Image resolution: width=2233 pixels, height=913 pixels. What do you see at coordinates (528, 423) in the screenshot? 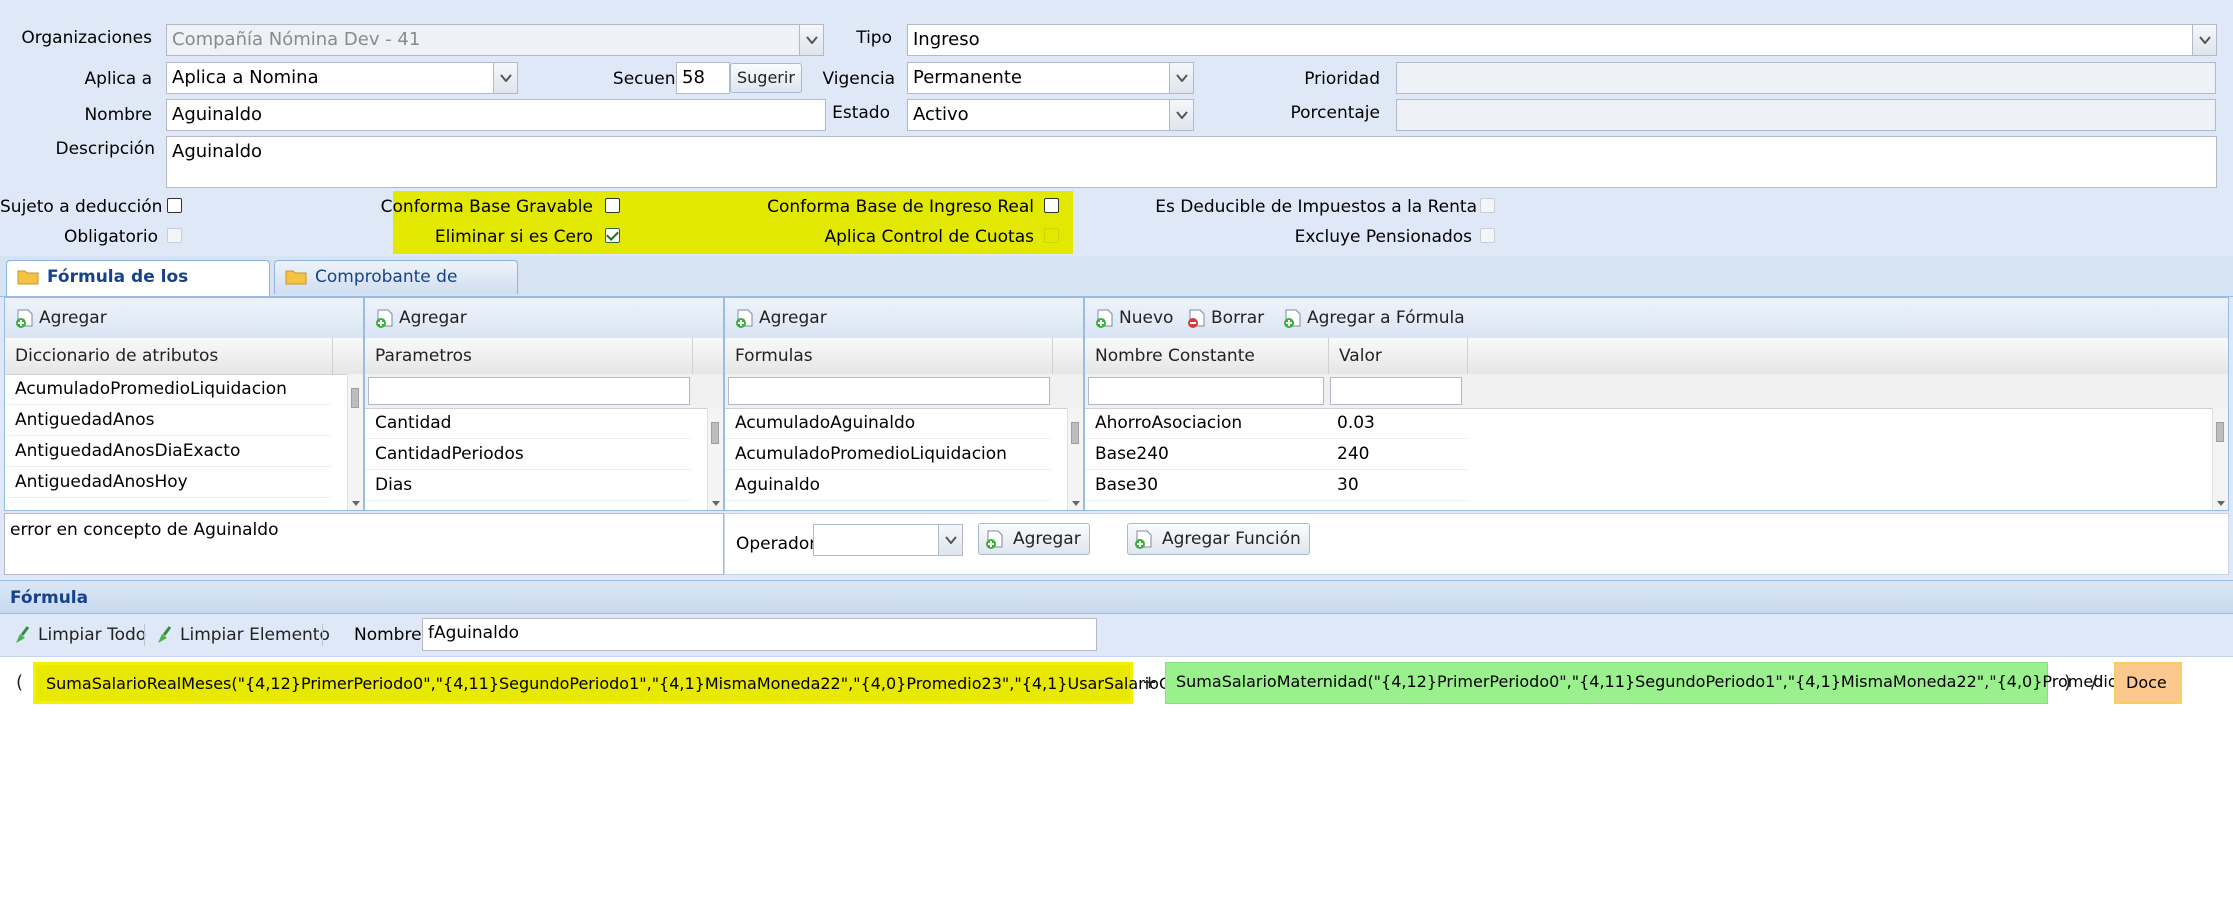
I see `list-item: Cantidad` at bounding box center [528, 423].